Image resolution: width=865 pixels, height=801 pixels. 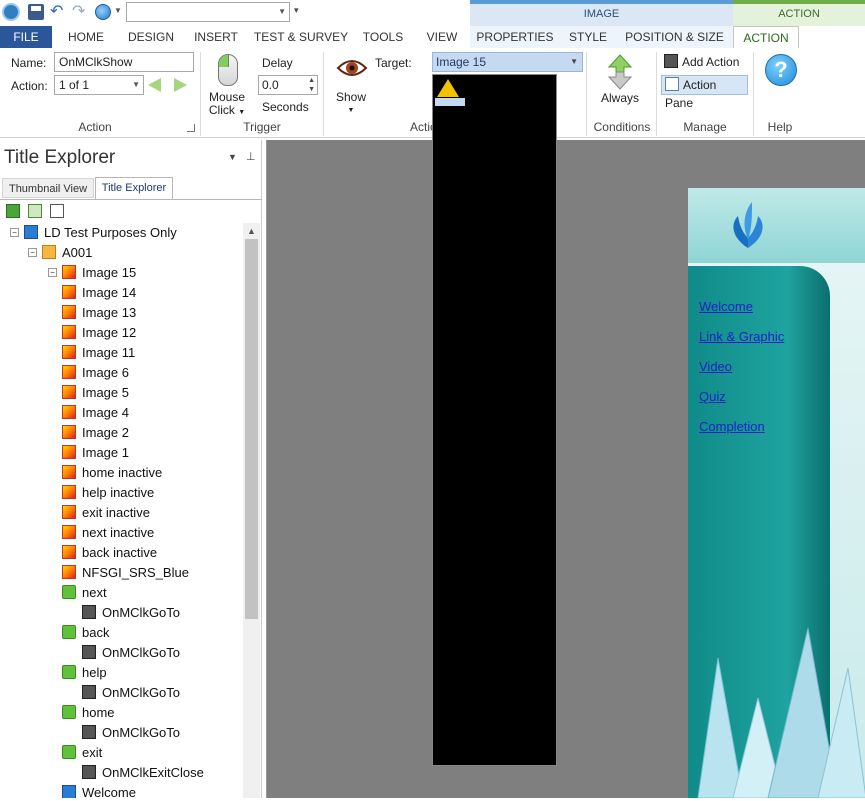 What do you see at coordinates (143, 773) in the screenshot?
I see `tree-item-action: OnMClkExitClose` at bounding box center [143, 773].